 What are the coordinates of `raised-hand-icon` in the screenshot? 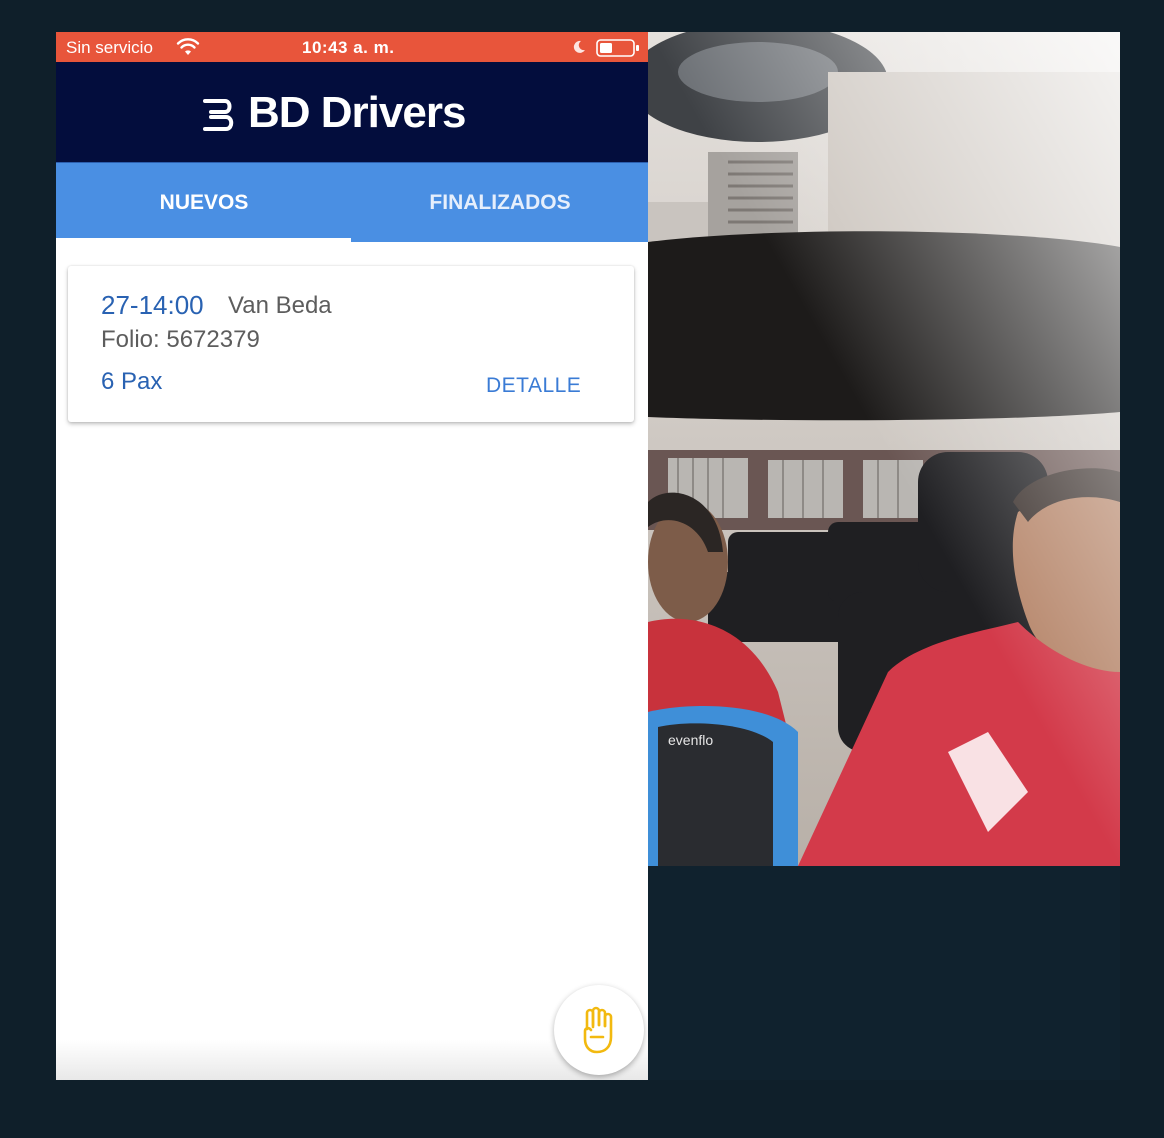 It's located at (598, 1030).